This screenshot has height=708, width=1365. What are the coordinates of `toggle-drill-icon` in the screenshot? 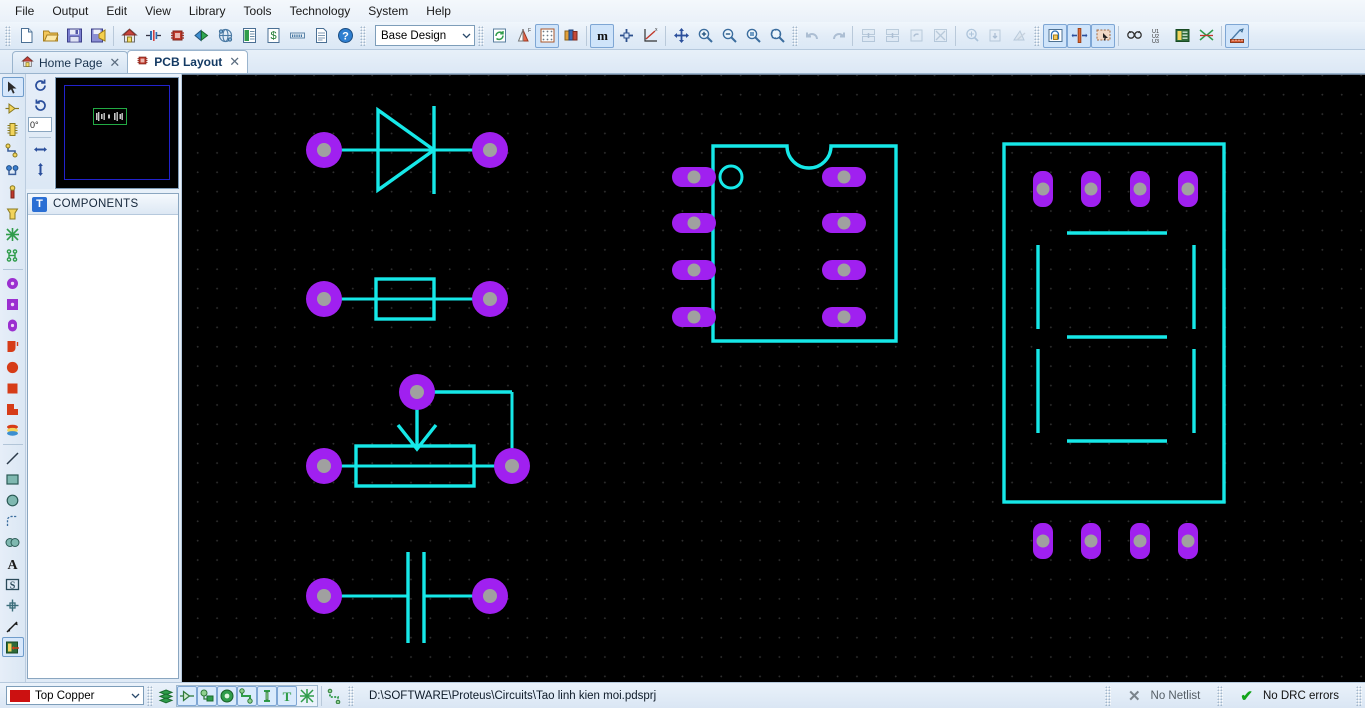 It's located at (267, 695).